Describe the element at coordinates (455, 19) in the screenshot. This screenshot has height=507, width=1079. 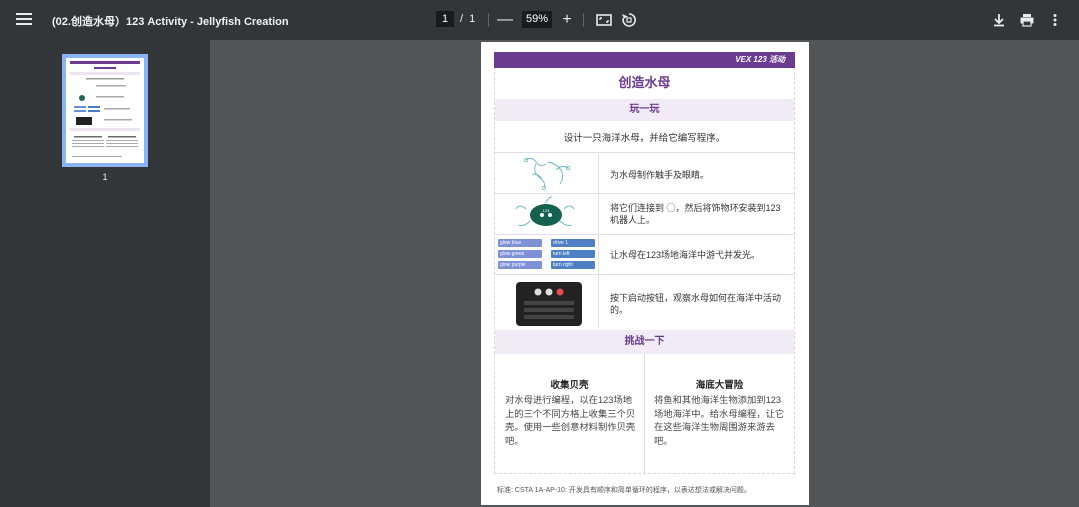
I see `page-navigator: 1 / 1` at that location.